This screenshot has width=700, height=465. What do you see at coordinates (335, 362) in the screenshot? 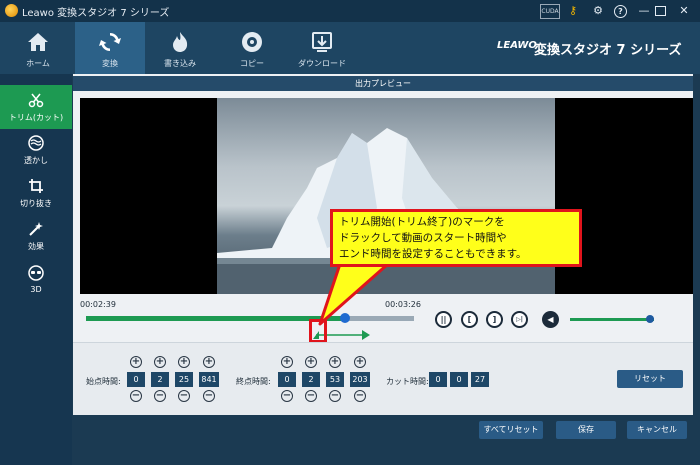
I see `end-second-plus-button: +` at bounding box center [335, 362].